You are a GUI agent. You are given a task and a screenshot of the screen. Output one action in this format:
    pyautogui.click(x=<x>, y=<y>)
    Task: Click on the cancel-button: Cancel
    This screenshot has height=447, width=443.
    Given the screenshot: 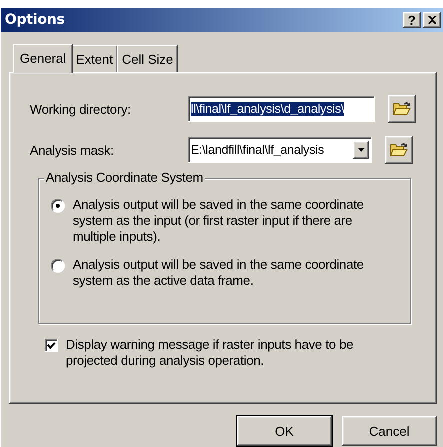 What is the action you would take?
    pyautogui.click(x=389, y=431)
    